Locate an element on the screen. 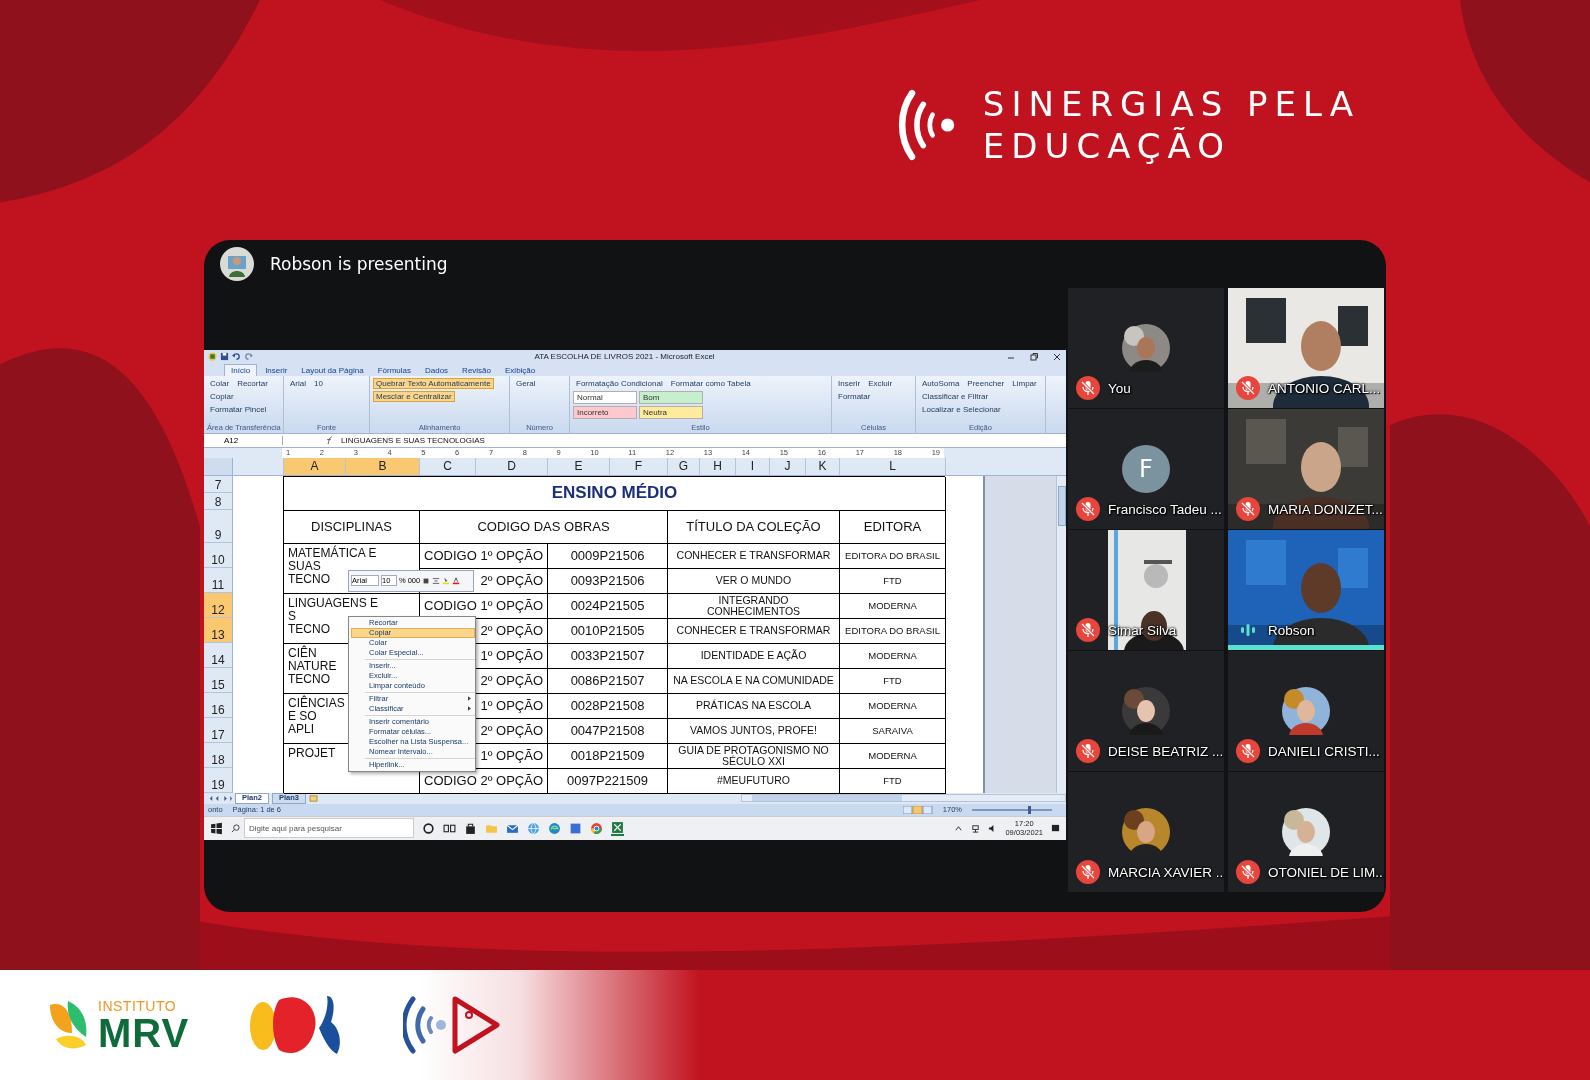  ribbon-button: Mesclar e Centralizar is located at coordinates (414, 397).